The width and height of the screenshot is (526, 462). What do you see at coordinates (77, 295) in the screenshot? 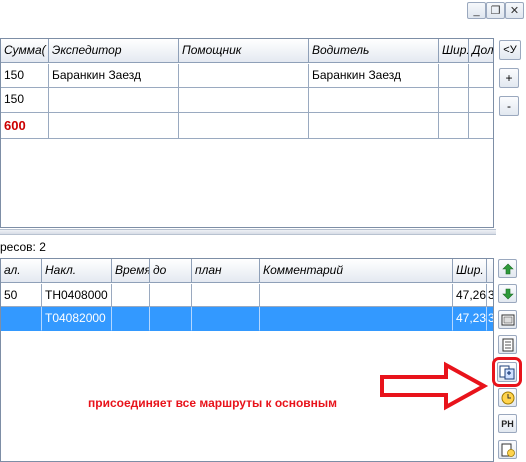
I see `table-cell: ТН0408000` at bounding box center [77, 295].